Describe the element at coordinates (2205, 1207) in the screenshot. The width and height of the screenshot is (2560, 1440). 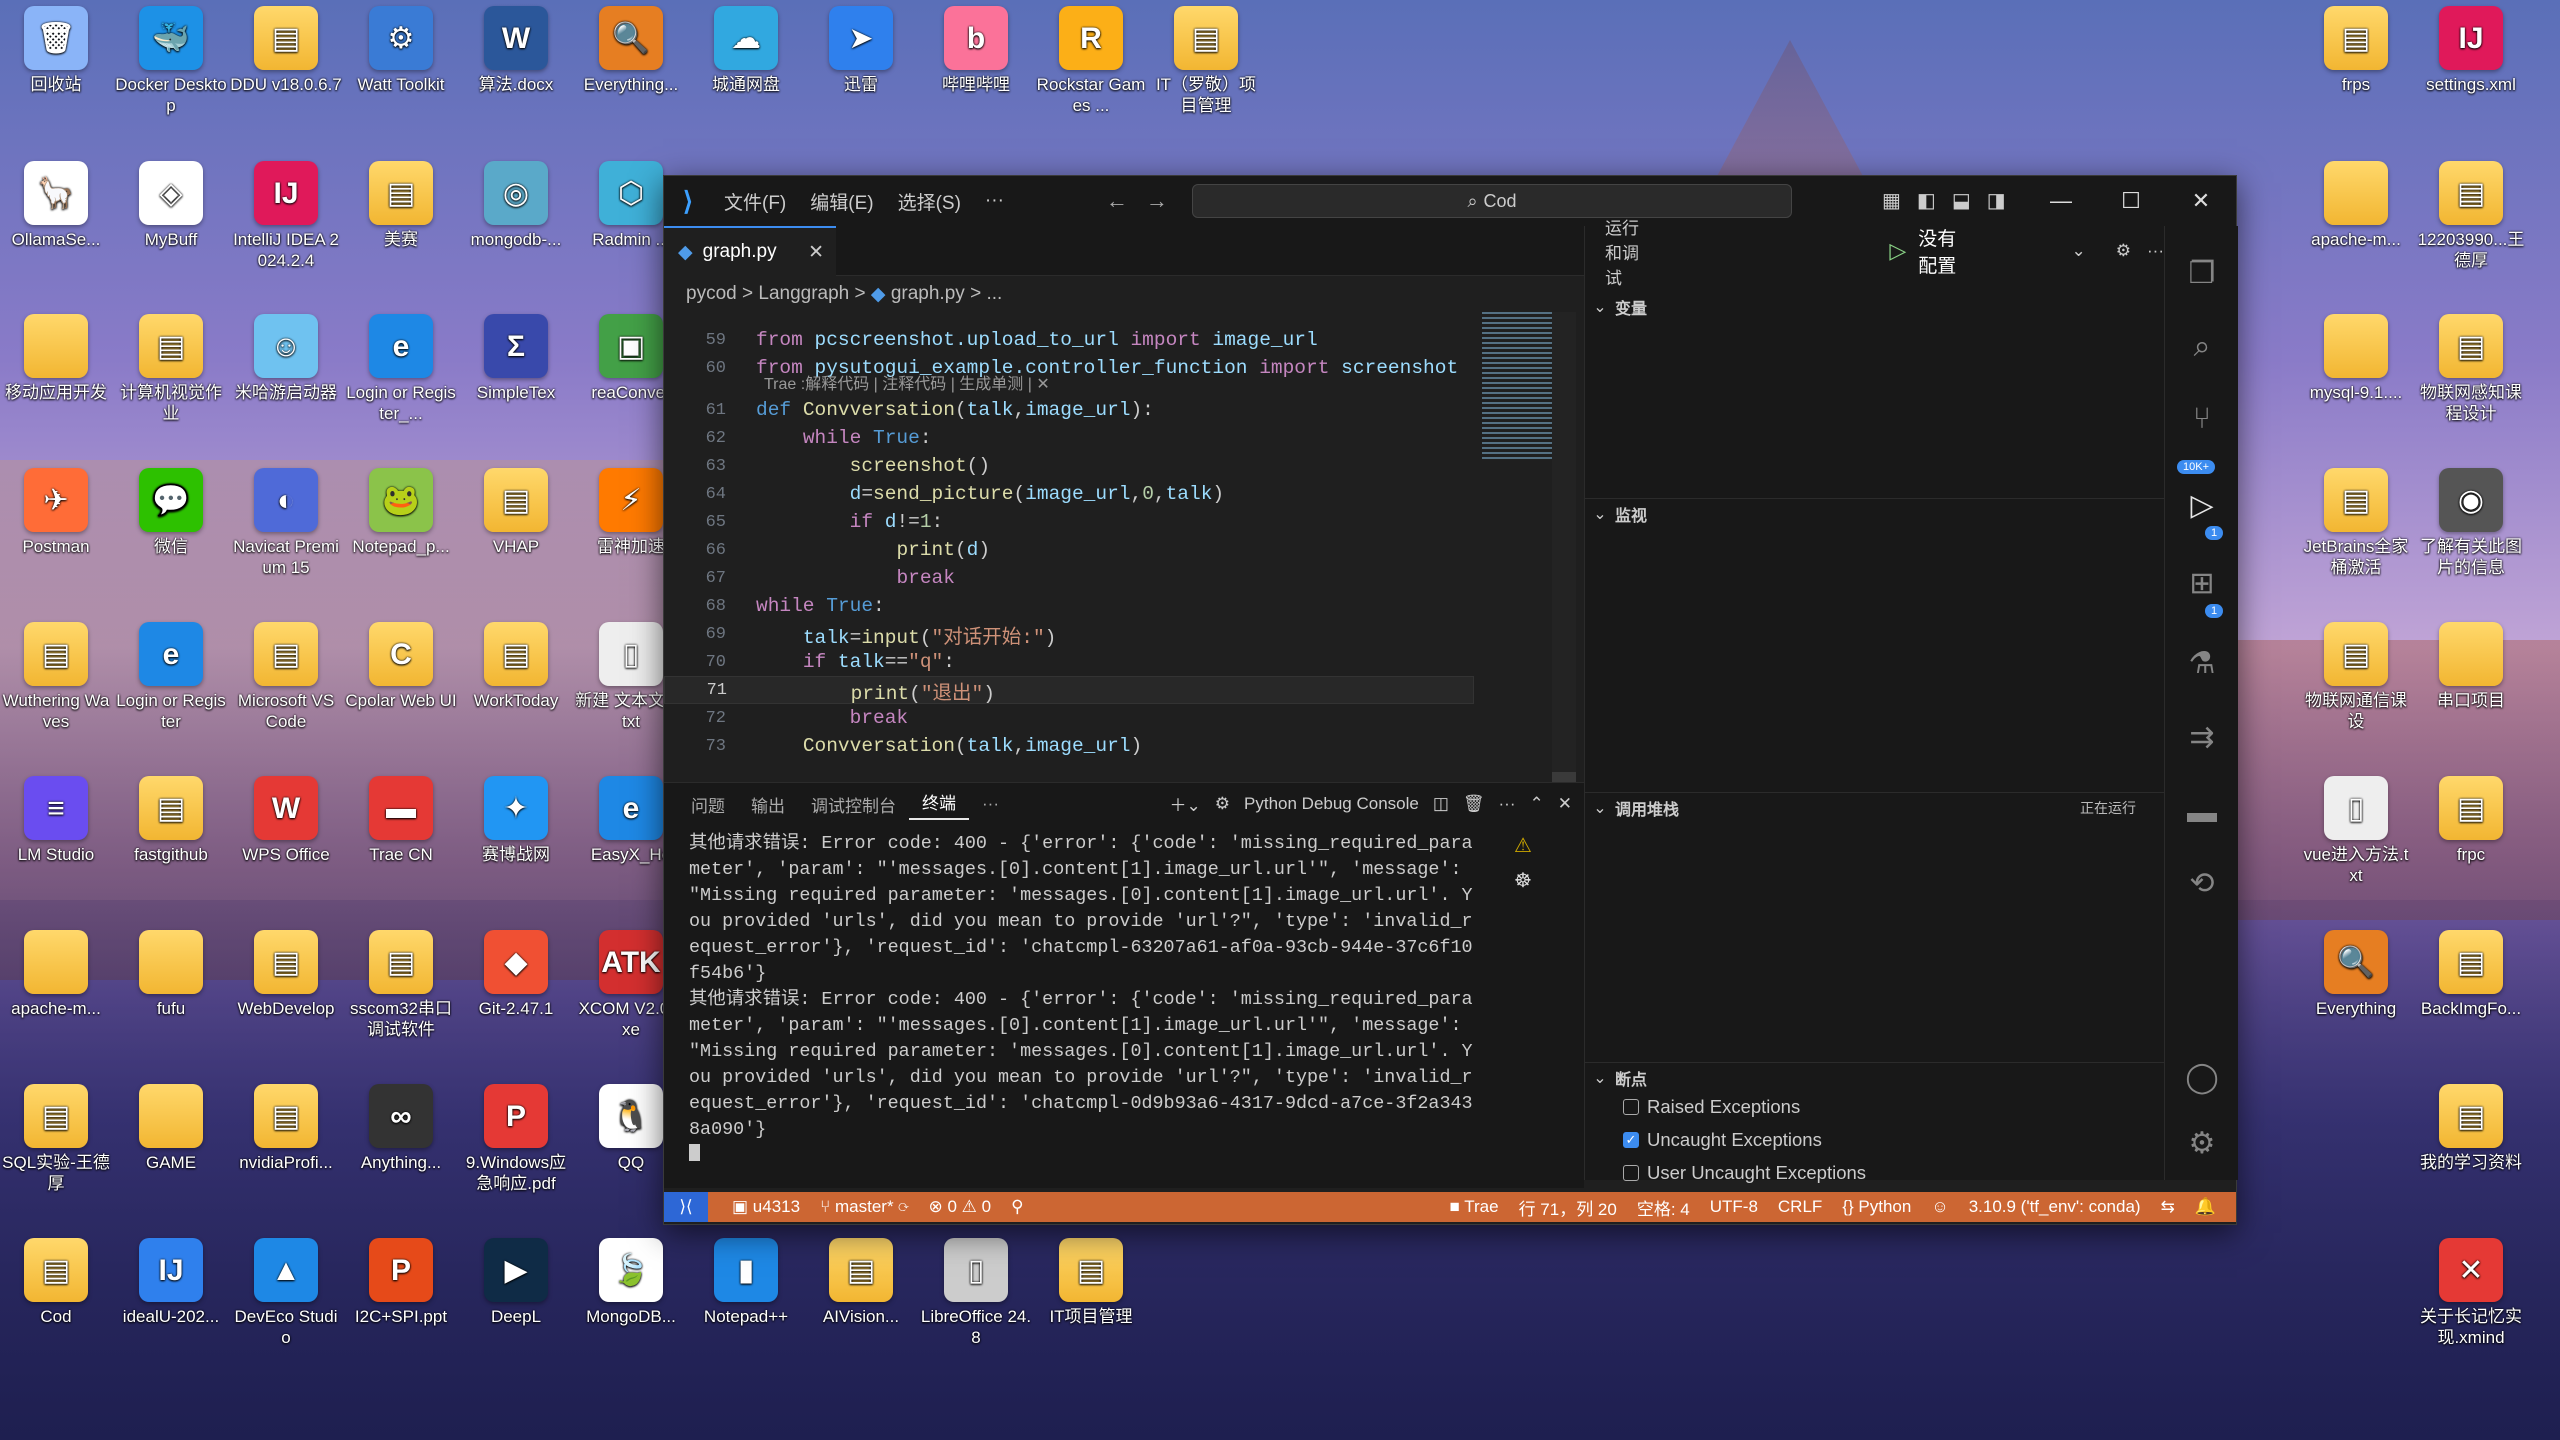
I see `notifications-bell-icon: 🔔` at that location.